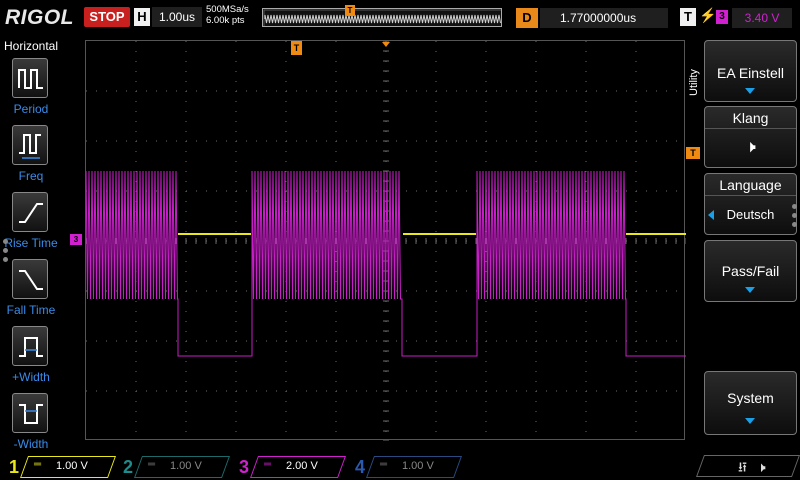 Image resolution: width=800 pixels, height=480 pixels. I want to click on measure-item-label: Rise Time, so click(31, 243).